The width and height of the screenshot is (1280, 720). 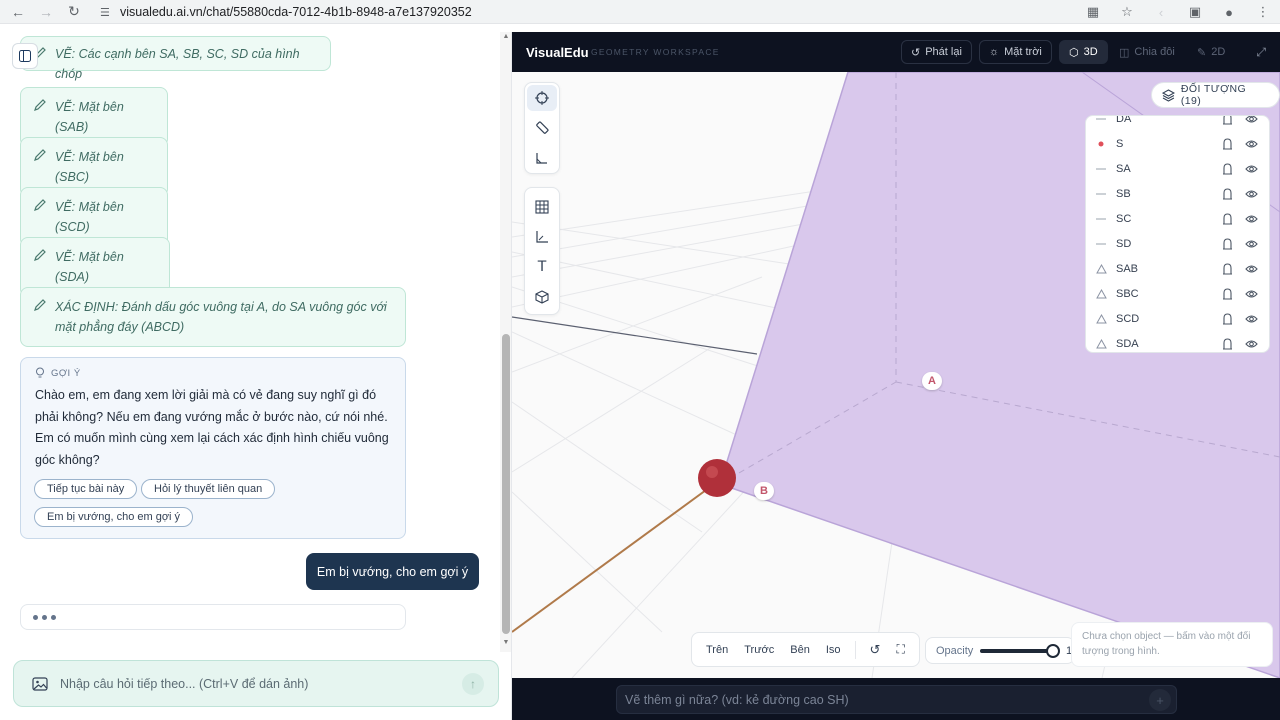 What do you see at coordinates (1160, 700) in the screenshot?
I see `command-send-button: +` at bounding box center [1160, 700].